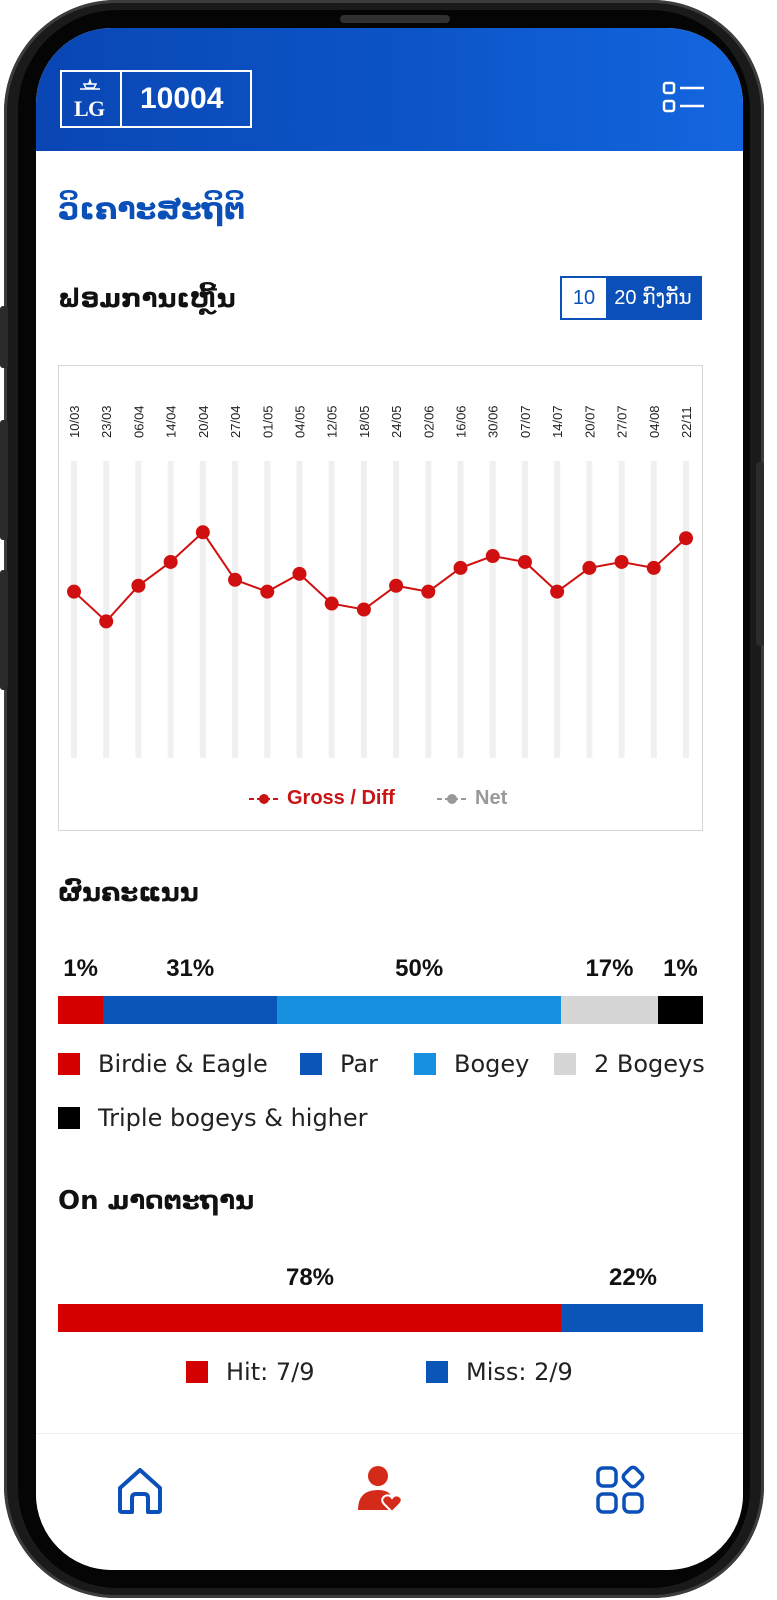  What do you see at coordinates (472, 798) in the screenshot?
I see `legend-net: Net` at bounding box center [472, 798].